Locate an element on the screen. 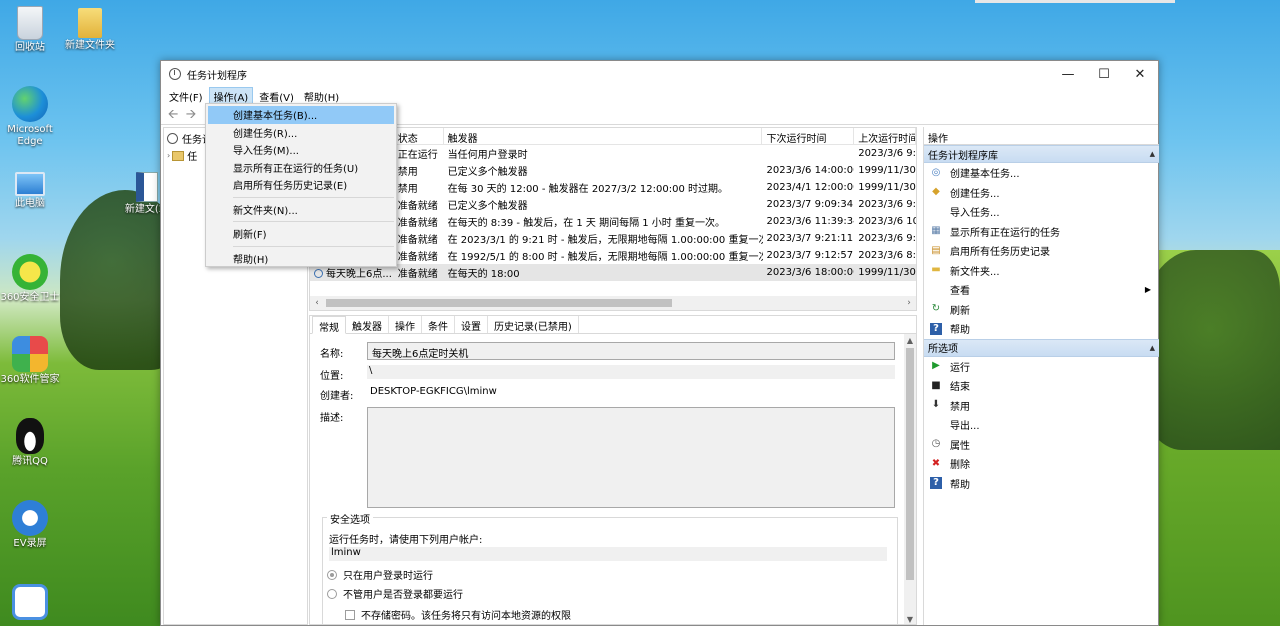 The width and height of the screenshot is (1280, 626). minimize-button: — is located at coordinates (1068, 74).